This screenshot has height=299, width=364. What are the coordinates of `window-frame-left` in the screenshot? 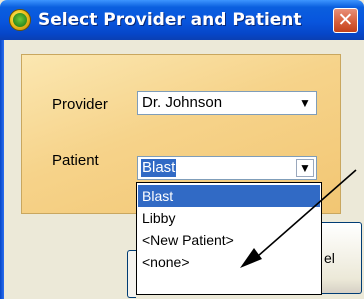 It's located at (2, 169).